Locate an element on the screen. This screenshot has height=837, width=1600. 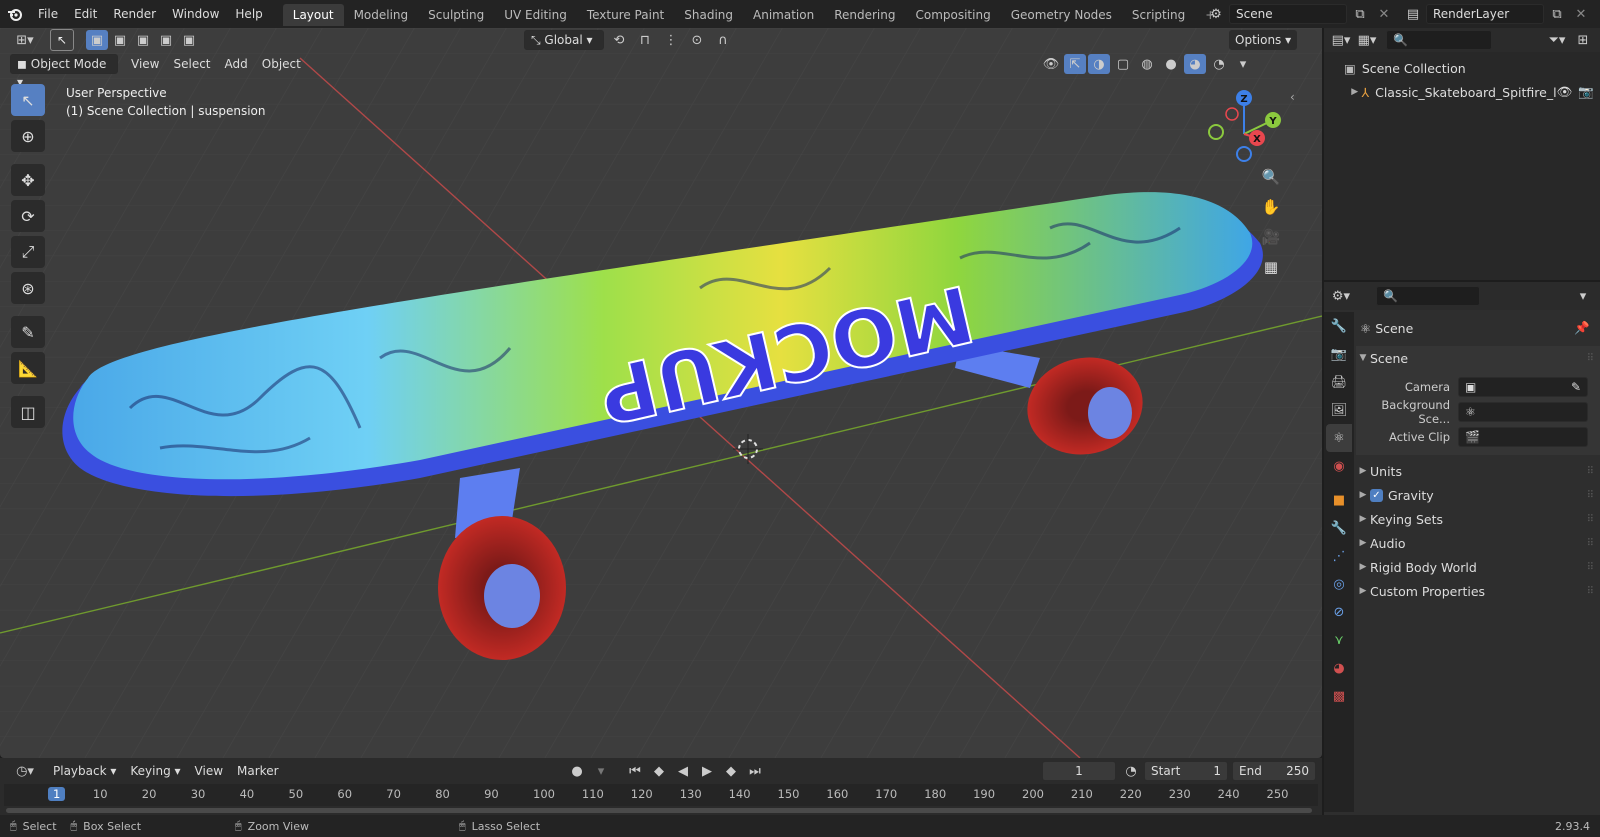
current-frame-field: 1 is located at coordinates (1079, 771).